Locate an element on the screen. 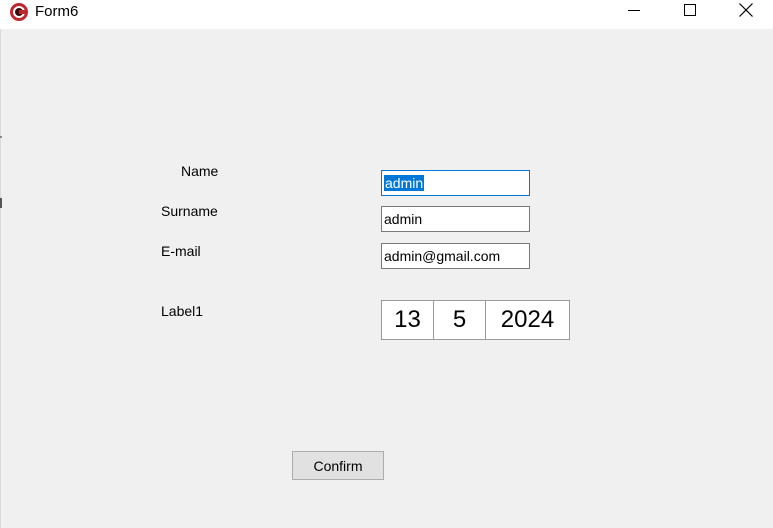 The width and height of the screenshot is (773, 528). email-field-value: admin@gmail.com is located at coordinates (442, 256).